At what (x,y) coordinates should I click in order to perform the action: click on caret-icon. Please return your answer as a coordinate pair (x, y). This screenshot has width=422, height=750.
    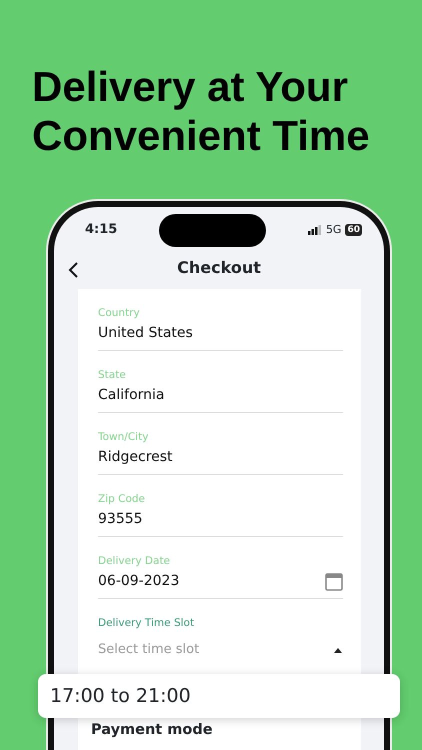
    Looking at the image, I should click on (338, 650).